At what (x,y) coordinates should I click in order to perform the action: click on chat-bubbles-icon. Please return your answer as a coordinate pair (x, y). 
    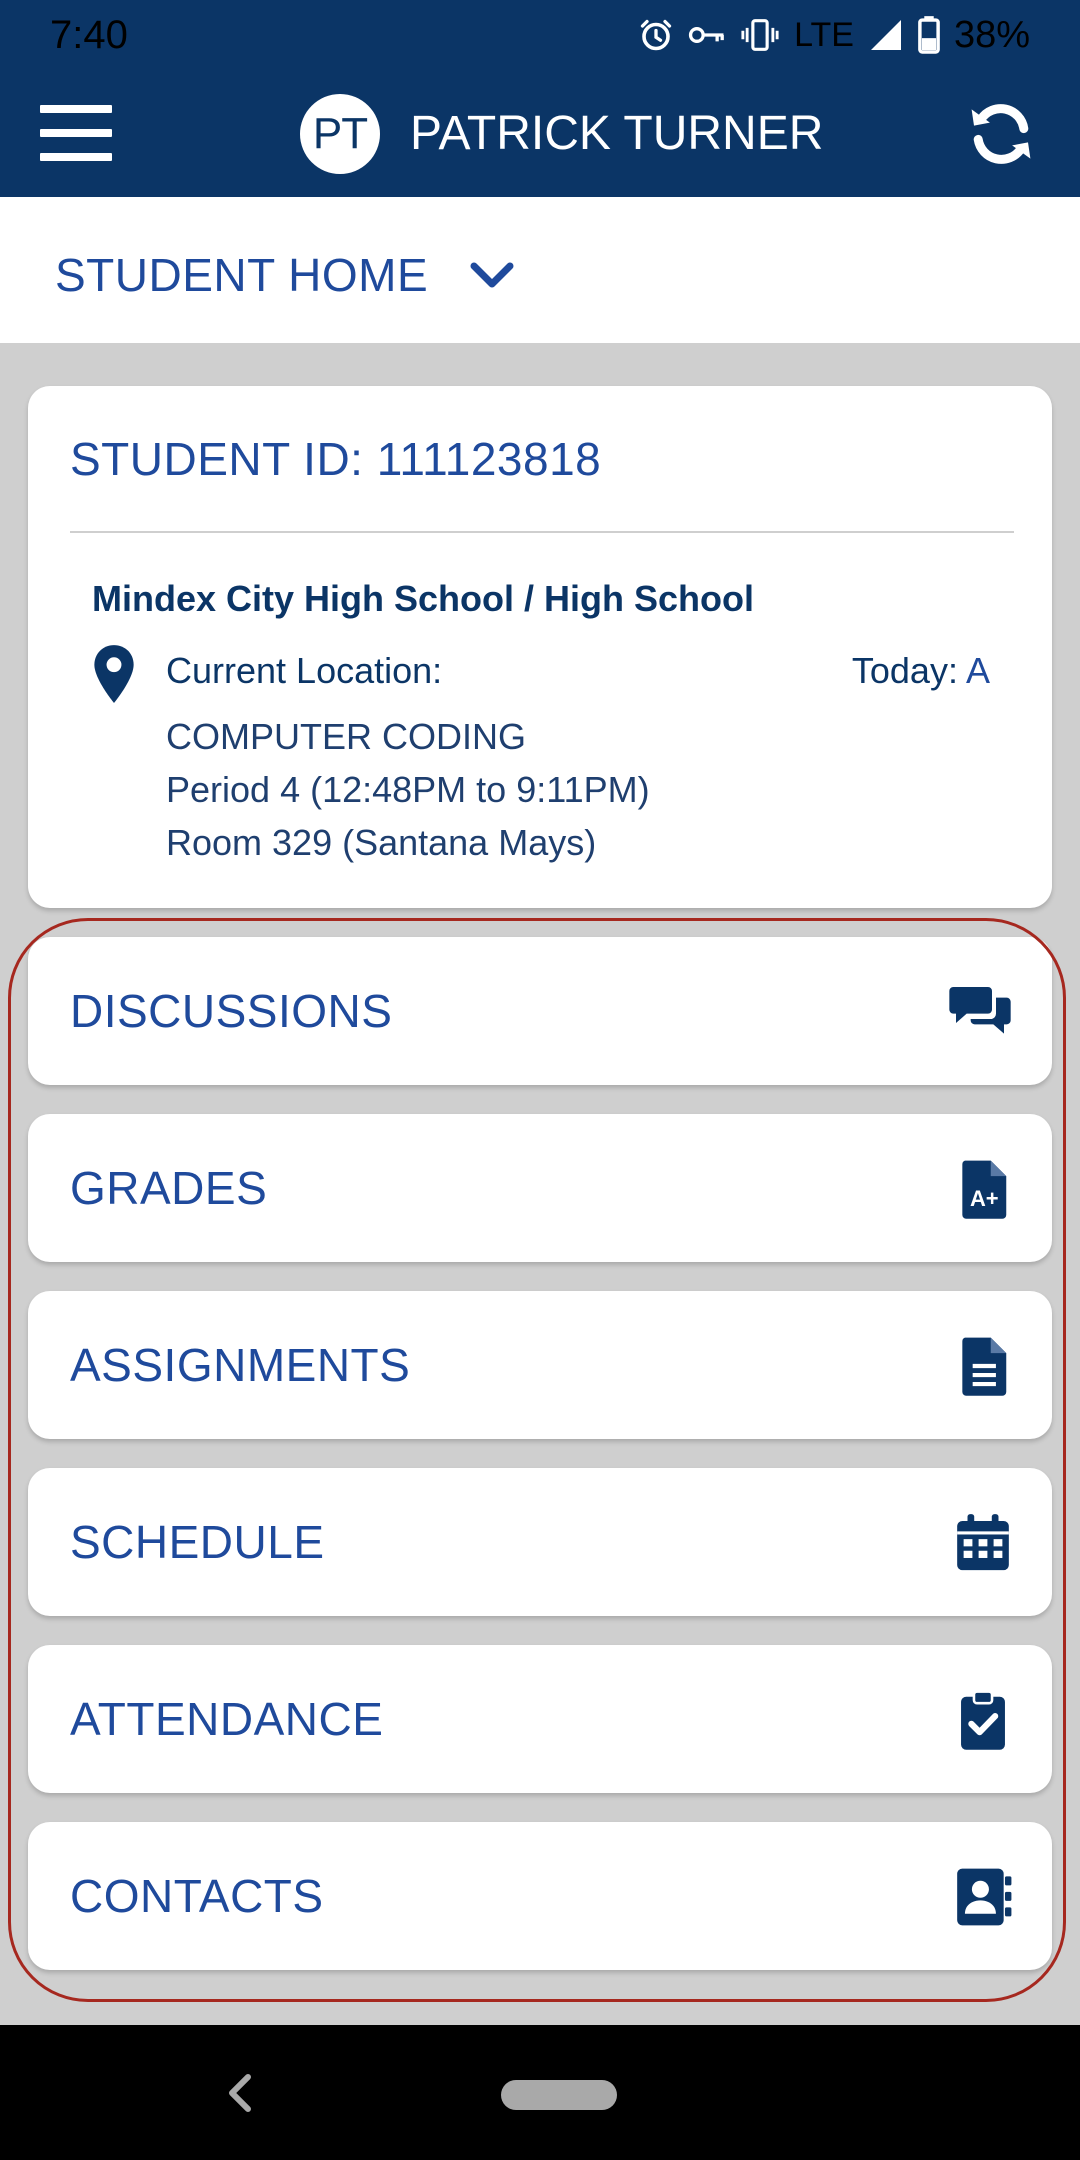
    Looking at the image, I should click on (980, 1010).